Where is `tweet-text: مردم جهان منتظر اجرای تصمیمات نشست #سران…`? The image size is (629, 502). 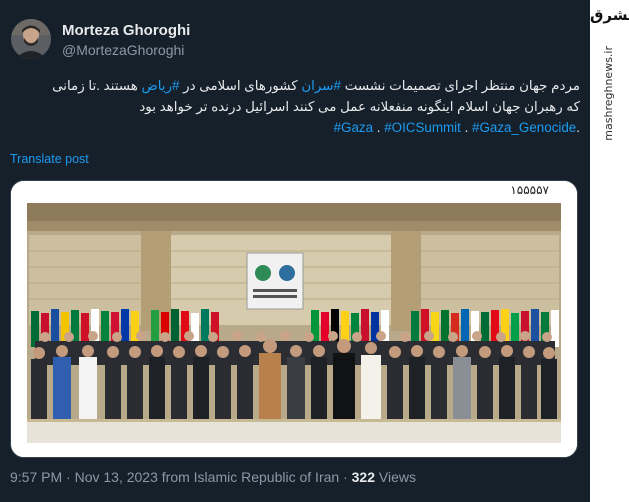 tweet-text: مردم جهان منتظر اجرای تصمیمات نشست #سران… is located at coordinates (295, 106).